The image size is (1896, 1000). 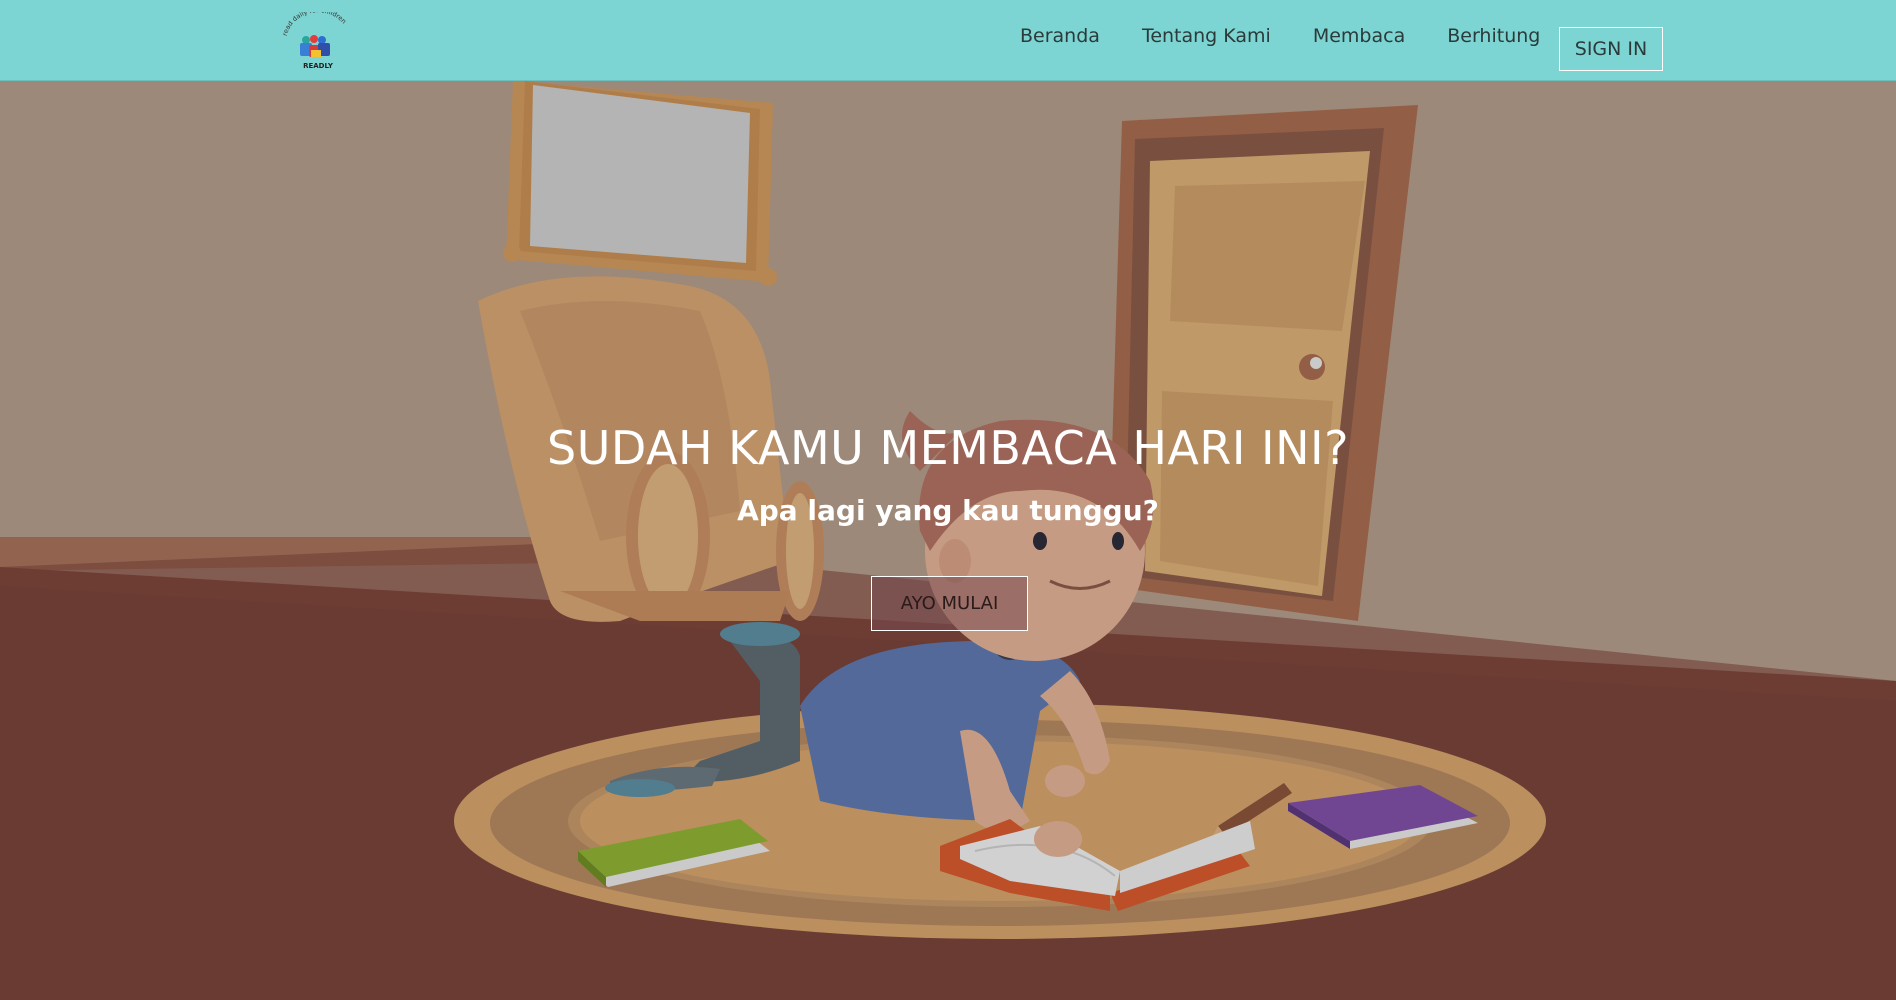 What do you see at coordinates (948, 448) in the screenshot?
I see `hero-title: SUDAH KAMU MEMBACA HARI INI?` at bounding box center [948, 448].